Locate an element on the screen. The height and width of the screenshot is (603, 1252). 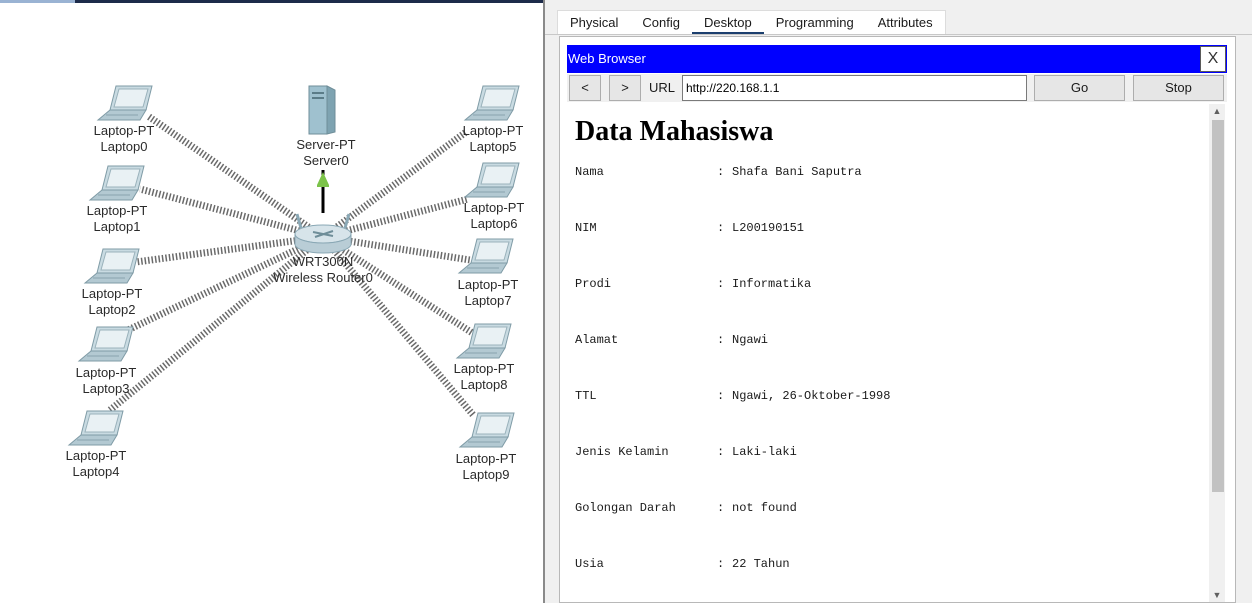
link-status-up-icon is located at coordinates (323, 178).